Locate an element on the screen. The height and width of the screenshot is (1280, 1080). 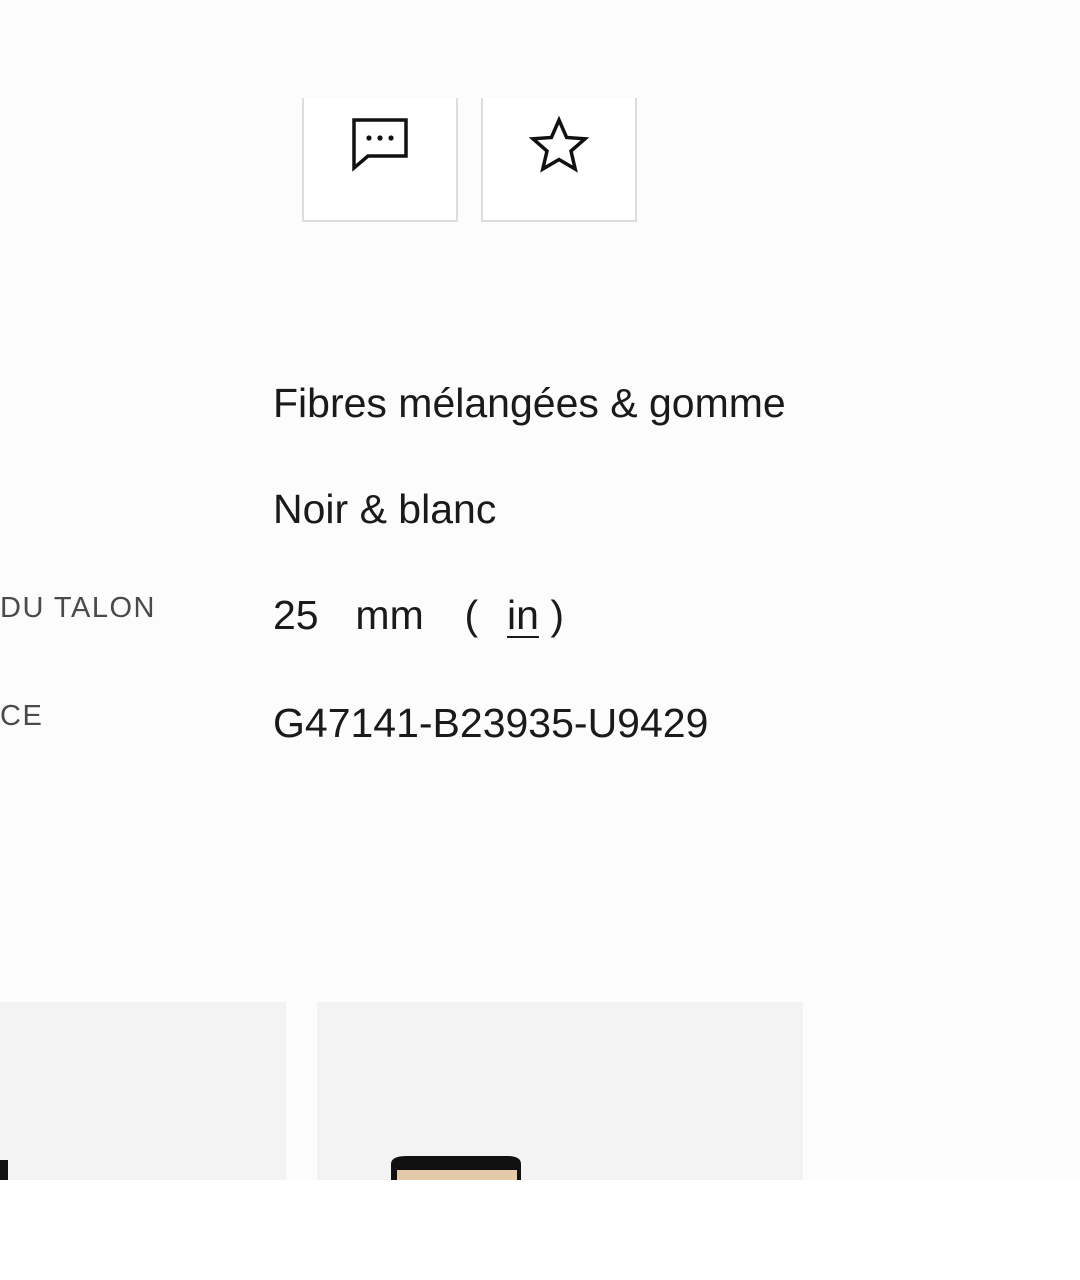
material-value: Fibres mélangées & gomme is located at coordinates (529, 403).